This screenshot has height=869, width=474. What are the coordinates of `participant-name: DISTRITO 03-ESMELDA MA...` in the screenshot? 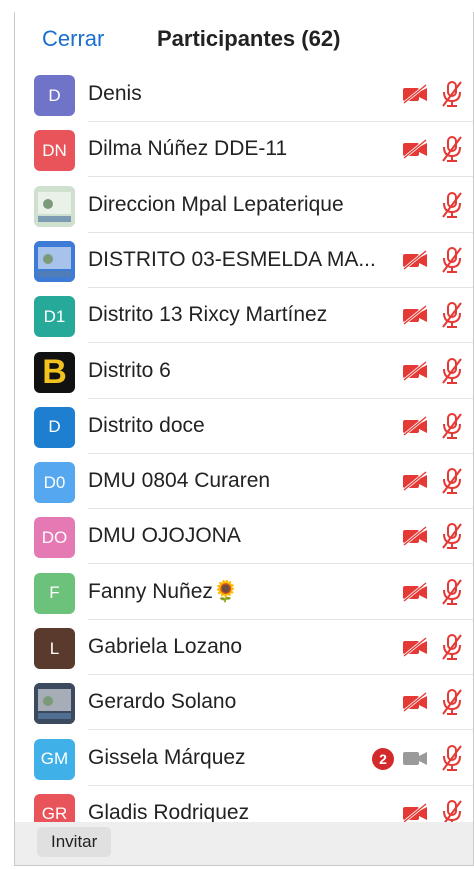 It's located at (232, 259).